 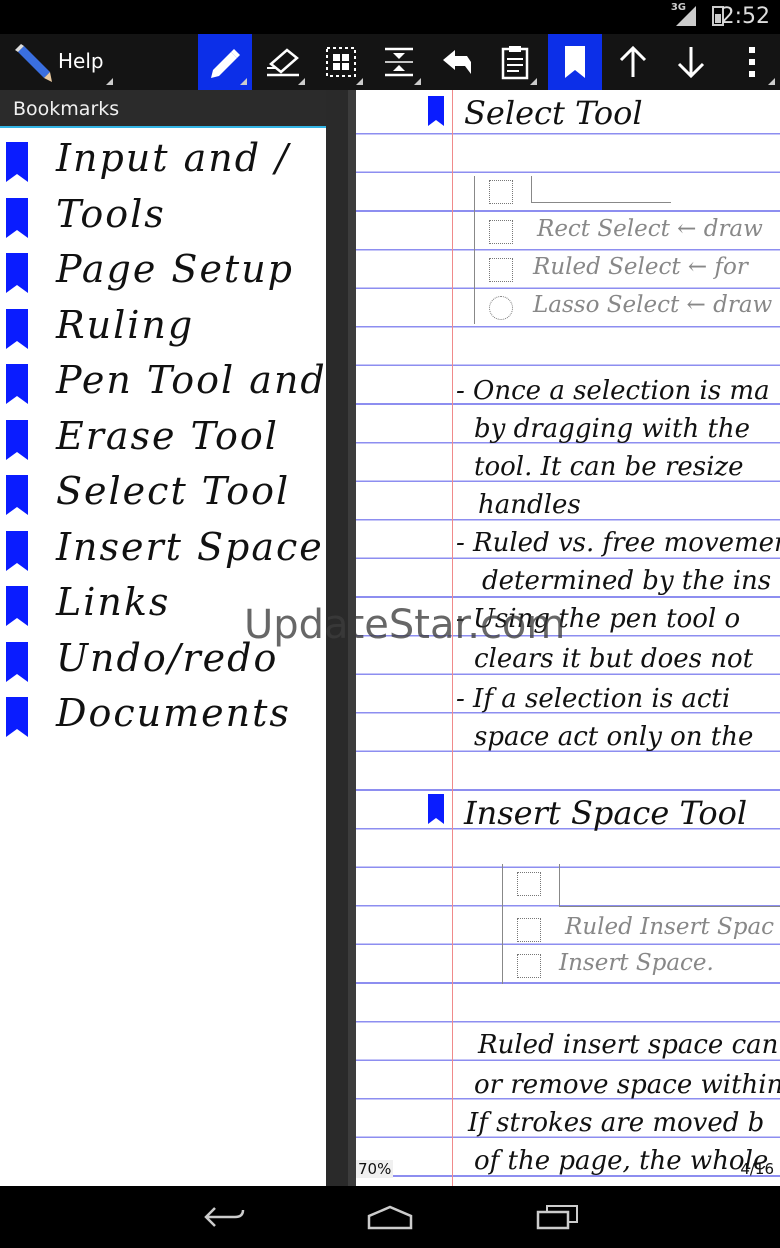 I want to click on overflow-menu-icon, so click(x=752, y=62).